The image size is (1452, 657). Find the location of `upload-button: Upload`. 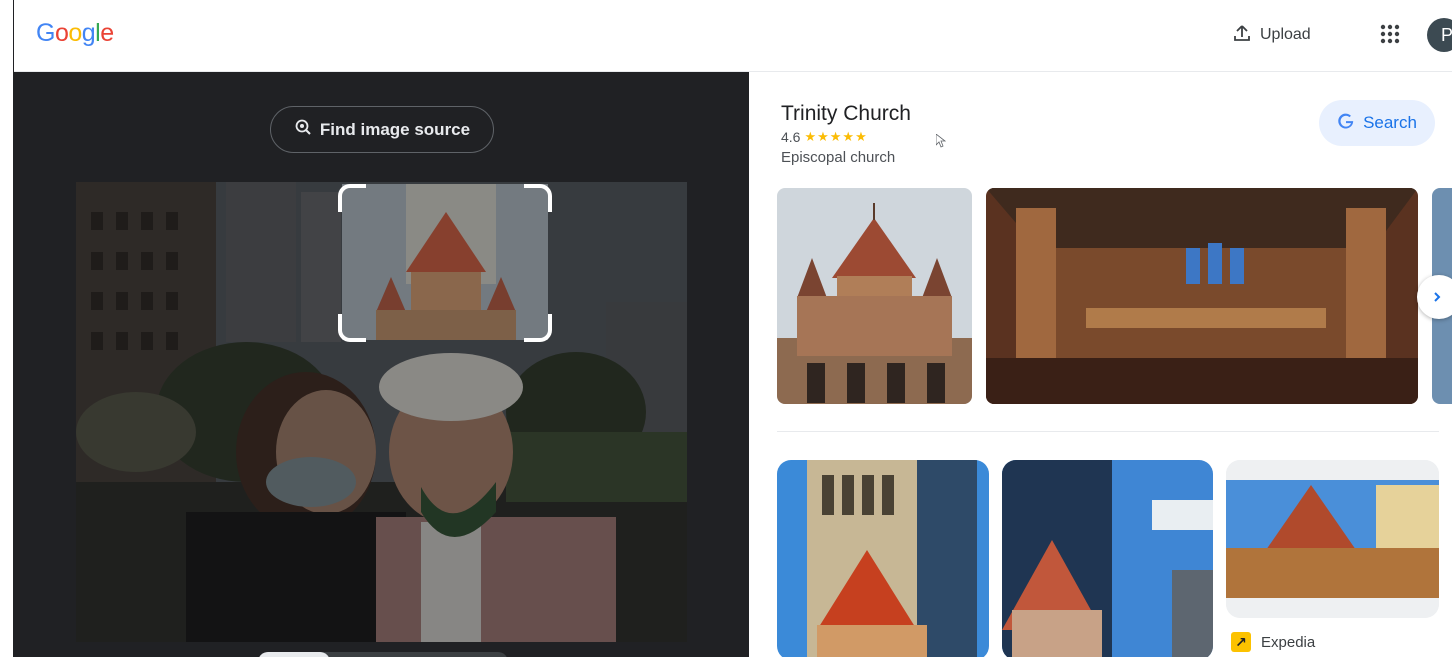

upload-button: Upload is located at coordinates (1271, 35).